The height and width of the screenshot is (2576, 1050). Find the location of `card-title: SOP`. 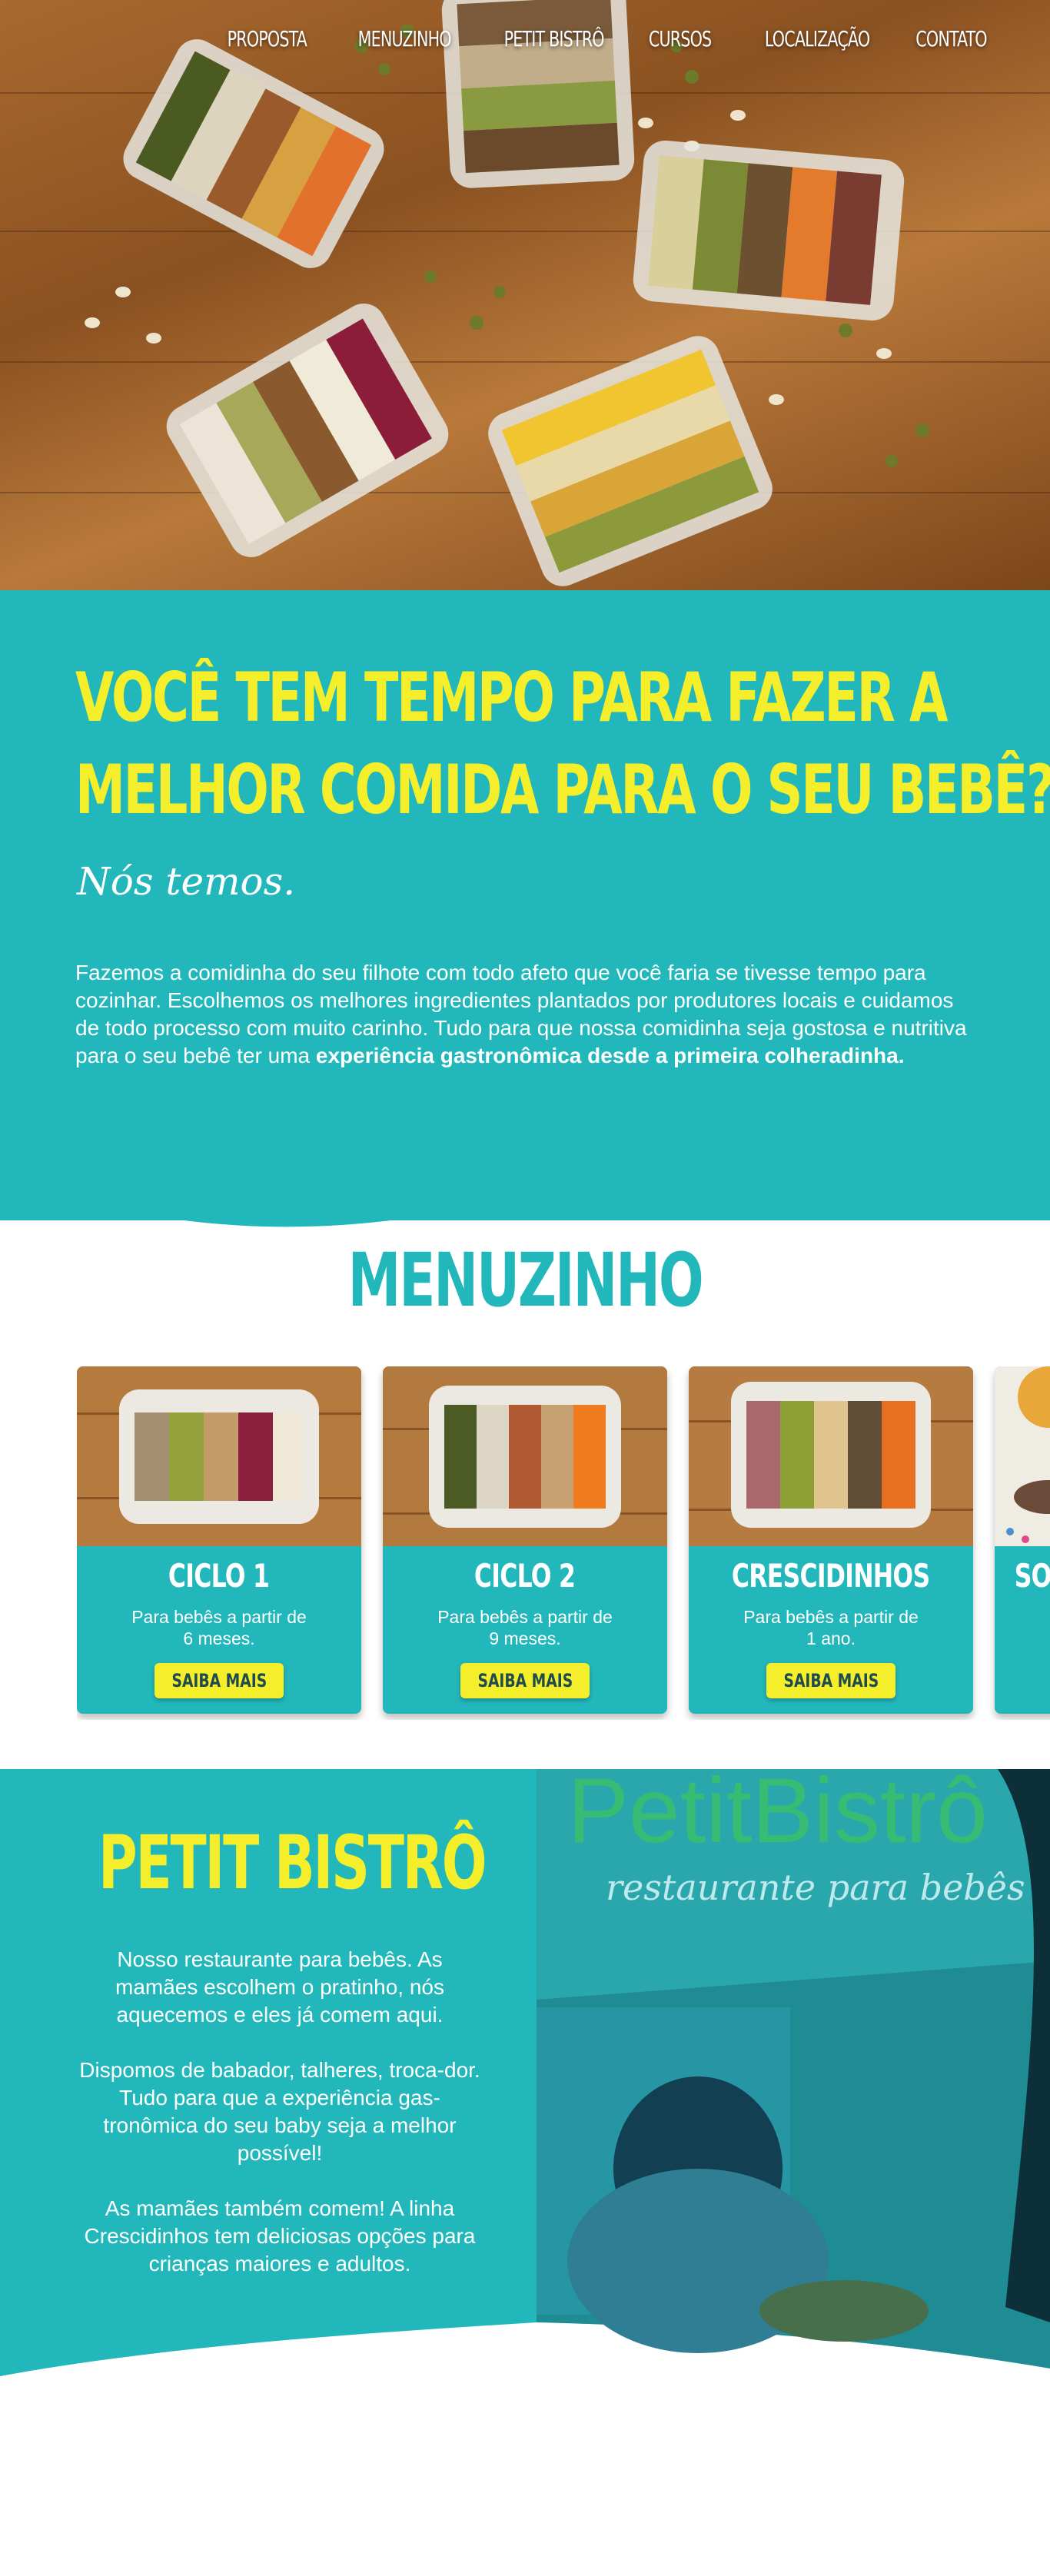

card-title: SOP is located at coordinates (1032, 1576).